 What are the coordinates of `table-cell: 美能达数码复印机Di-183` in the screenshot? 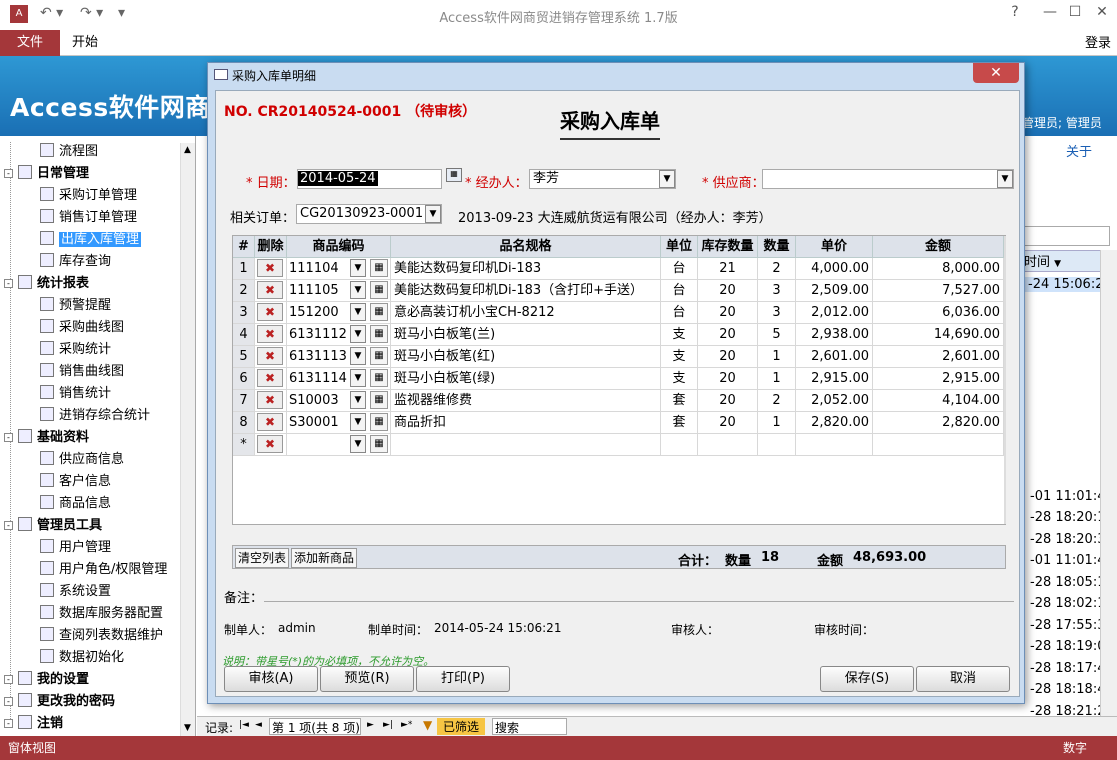 It's located at (526, 269).